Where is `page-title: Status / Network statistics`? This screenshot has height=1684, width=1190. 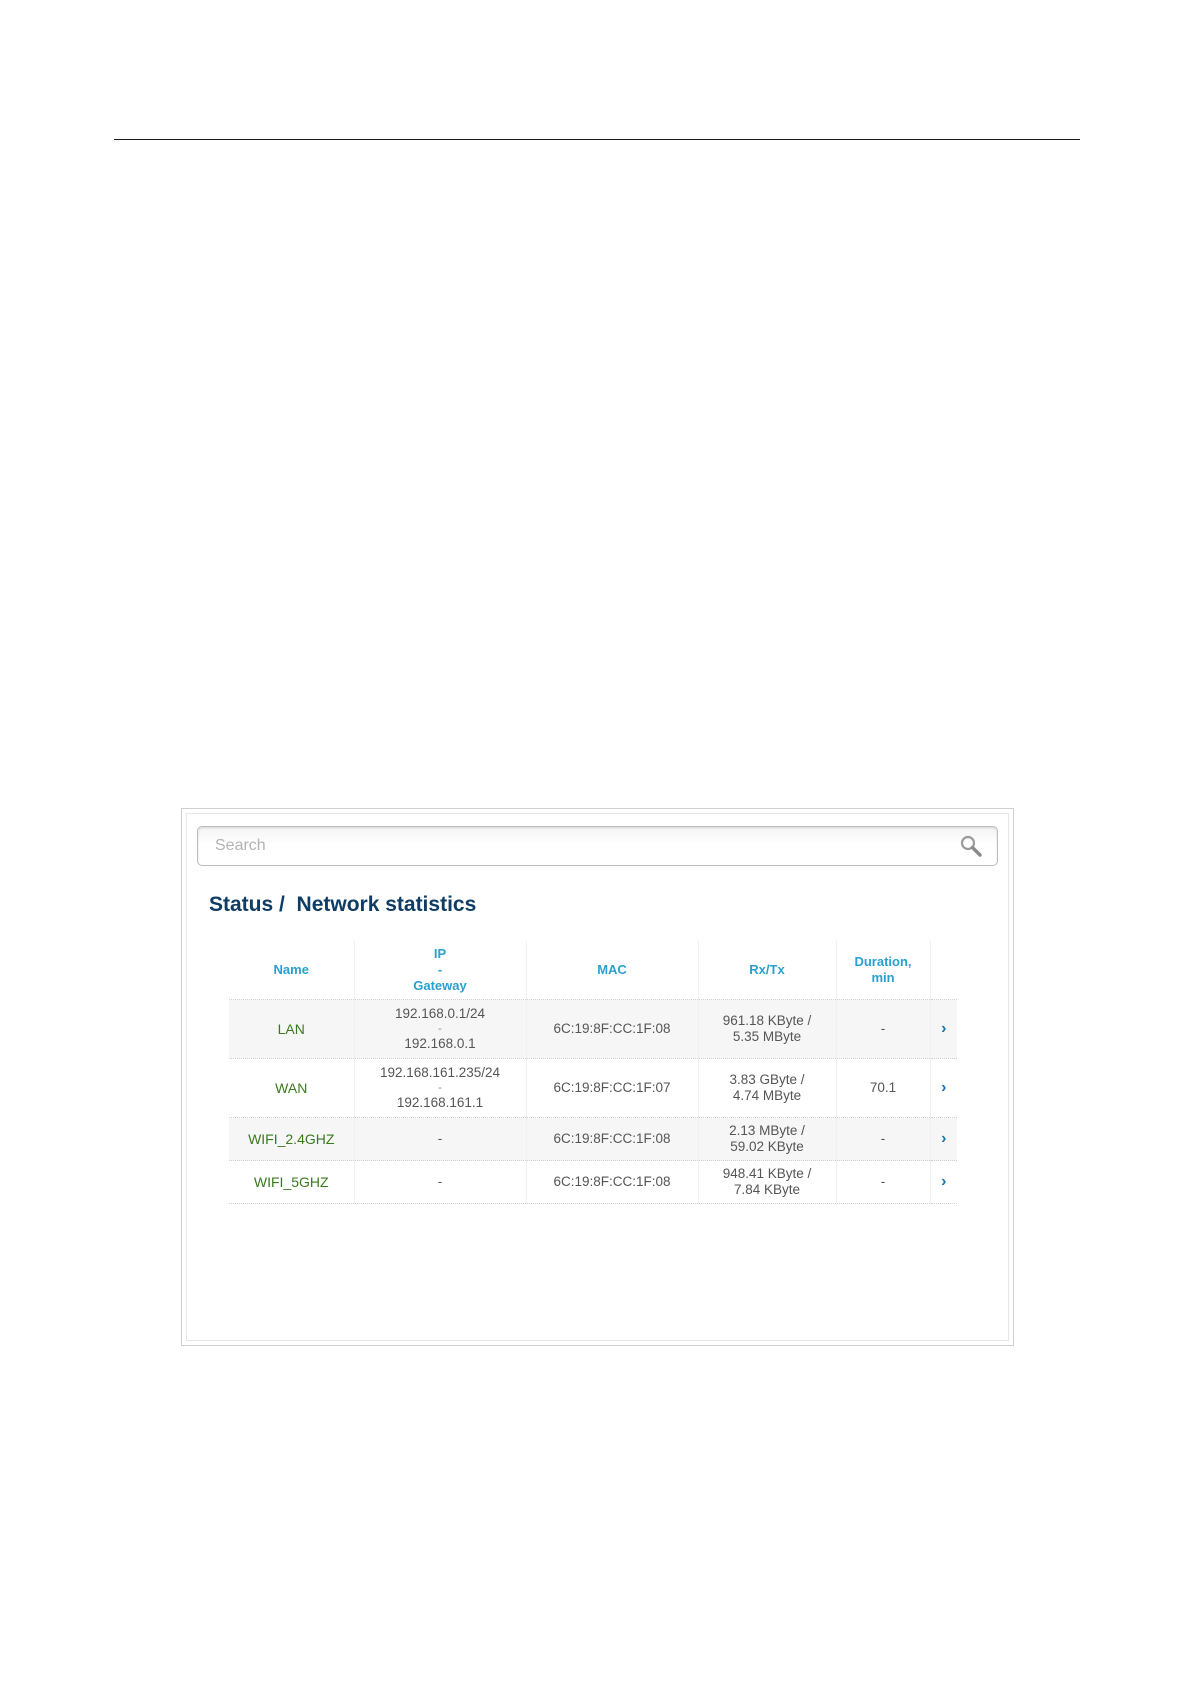 page-title: Status / Network statistics is located at coordinates (342, 905).